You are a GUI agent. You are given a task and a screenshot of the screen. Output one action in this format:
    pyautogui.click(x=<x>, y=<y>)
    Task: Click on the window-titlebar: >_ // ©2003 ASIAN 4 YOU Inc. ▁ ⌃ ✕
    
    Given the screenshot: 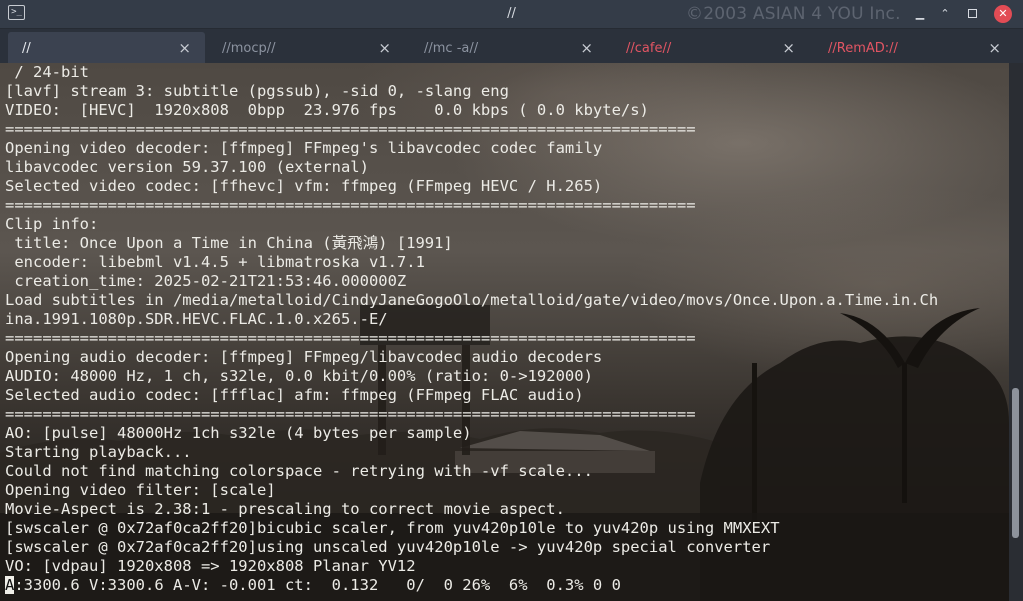 What is the action you would take?
    pyautogui.click(x=511, y=14)
    